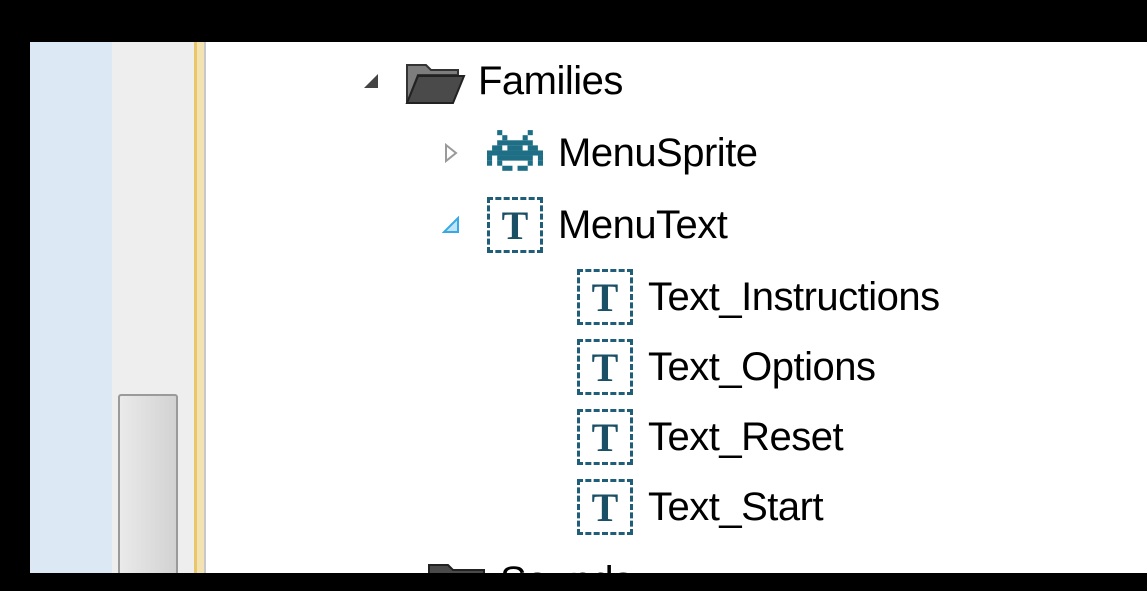  What do you see at coordinates (566, 567) in the screenshot?
I see `tree-item-label: Sounds` at bounding box center [566, 567].